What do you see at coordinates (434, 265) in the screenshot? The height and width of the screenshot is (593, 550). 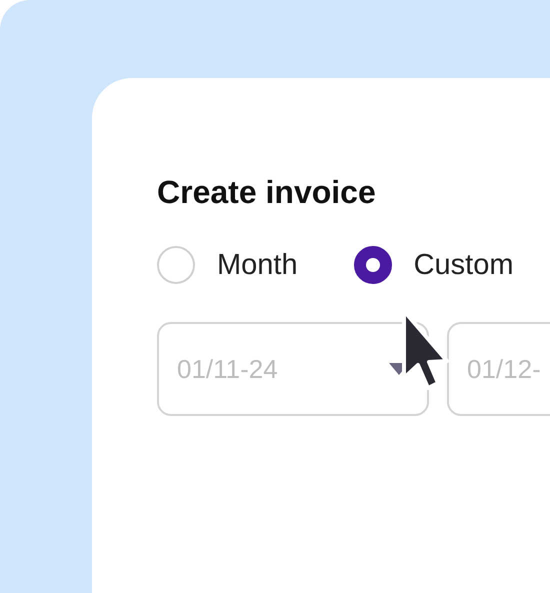 I see `period-radio: Custom` at bounding box center [434, 265].